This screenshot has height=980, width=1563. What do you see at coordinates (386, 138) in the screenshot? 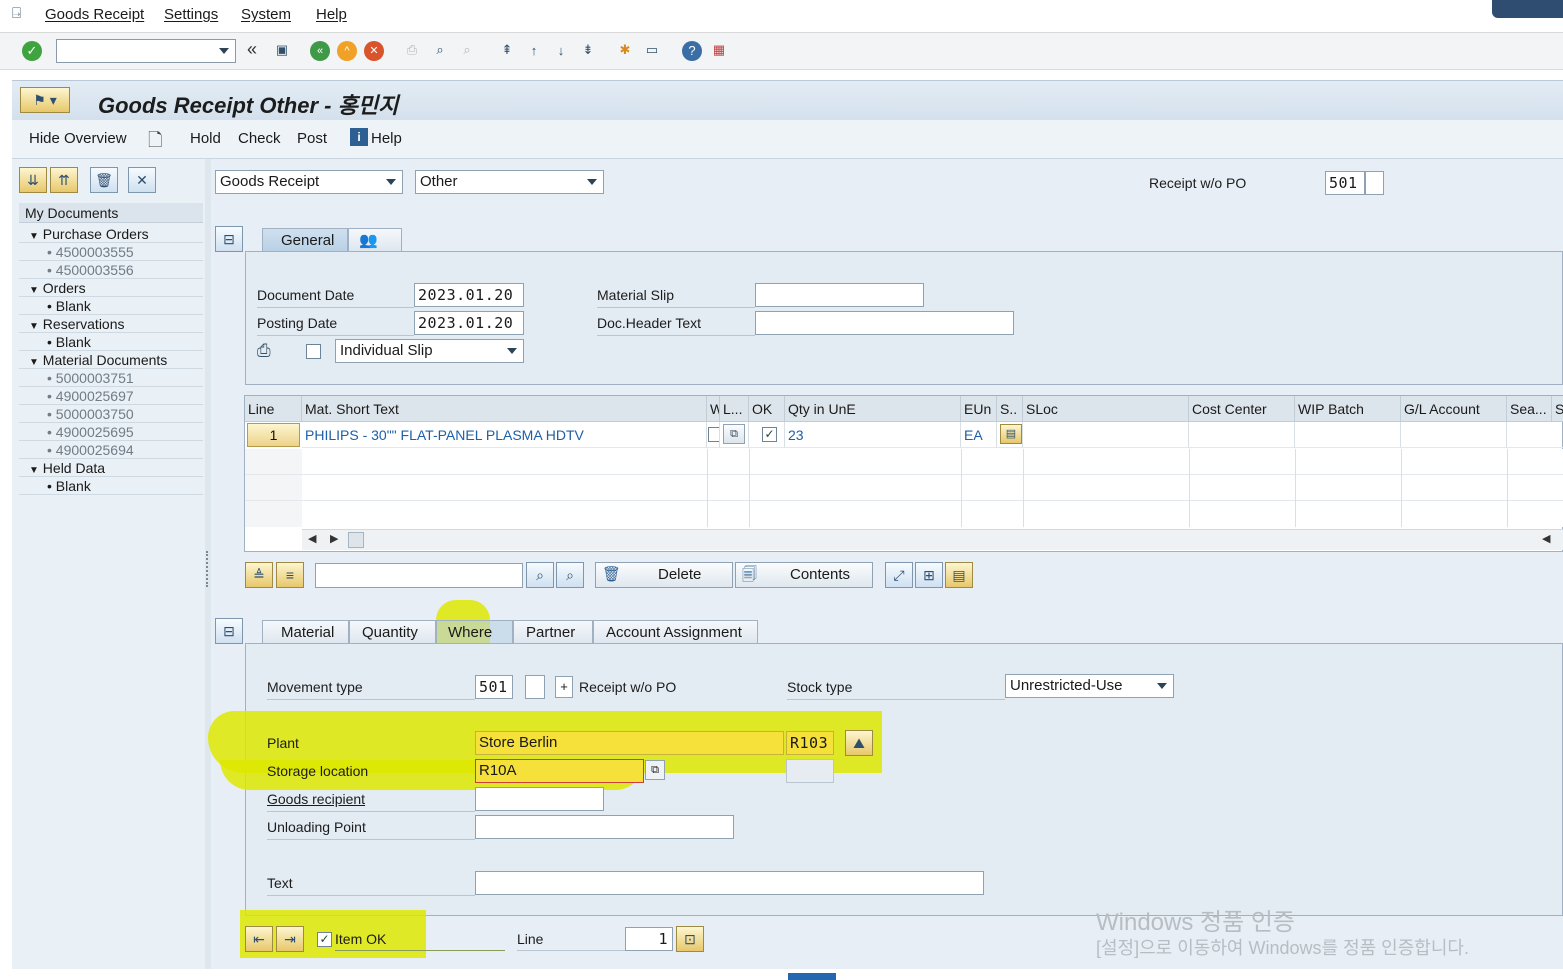
I see `help-button: Help` at bounding box center [386, 138].